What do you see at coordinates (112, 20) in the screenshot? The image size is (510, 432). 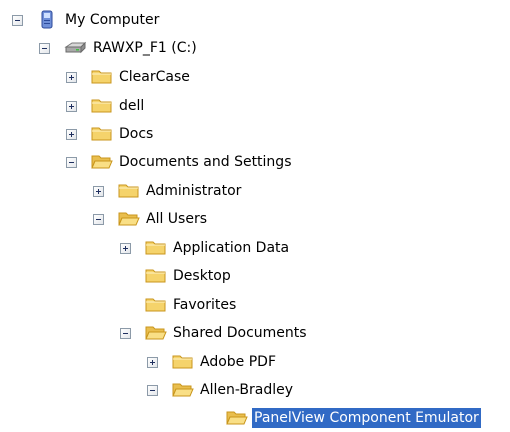 I see `tree-label: My Computer` at bounding box center [112, 20].